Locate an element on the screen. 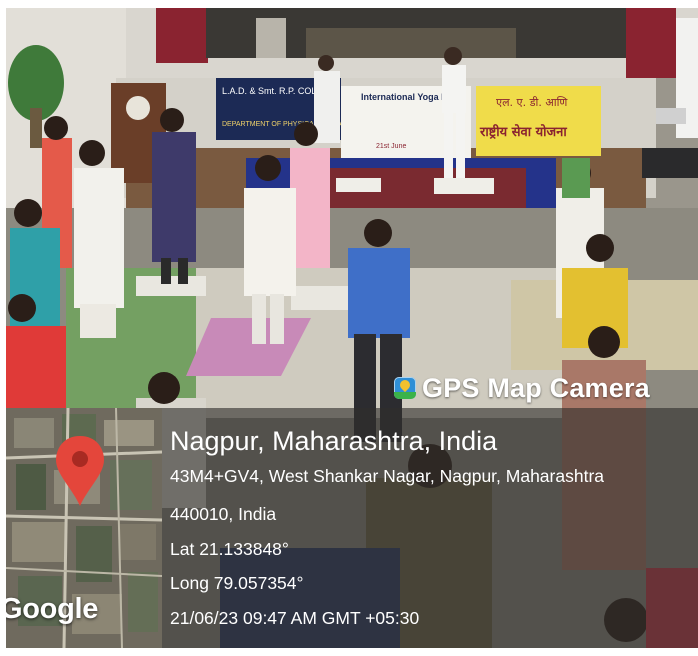 This screenshot has height=656, width=698. gps-map-camera-title: GPS Map Camera is located at coordinates (536, 387).